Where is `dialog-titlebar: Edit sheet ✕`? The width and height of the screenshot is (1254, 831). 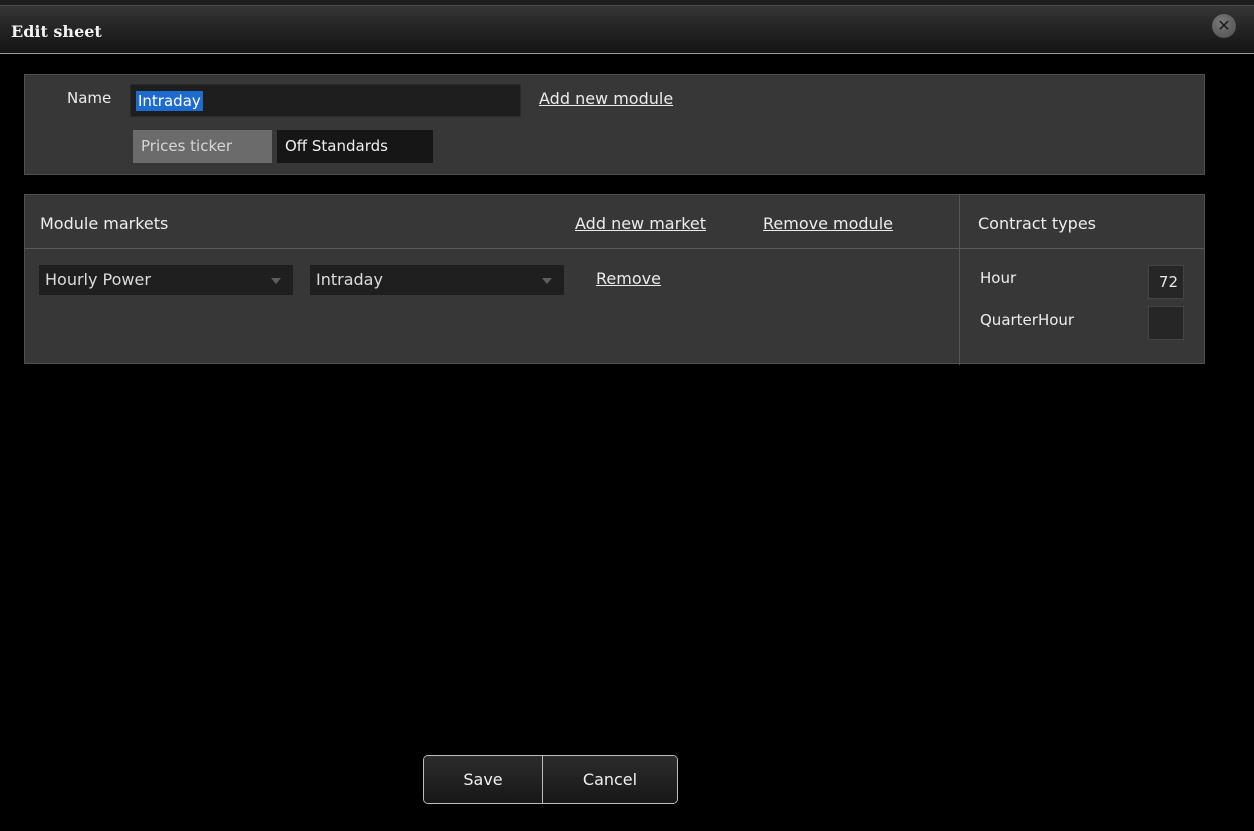 dialog-titlebar: Edit sheet ✕ is located at coordinates (627, 27).